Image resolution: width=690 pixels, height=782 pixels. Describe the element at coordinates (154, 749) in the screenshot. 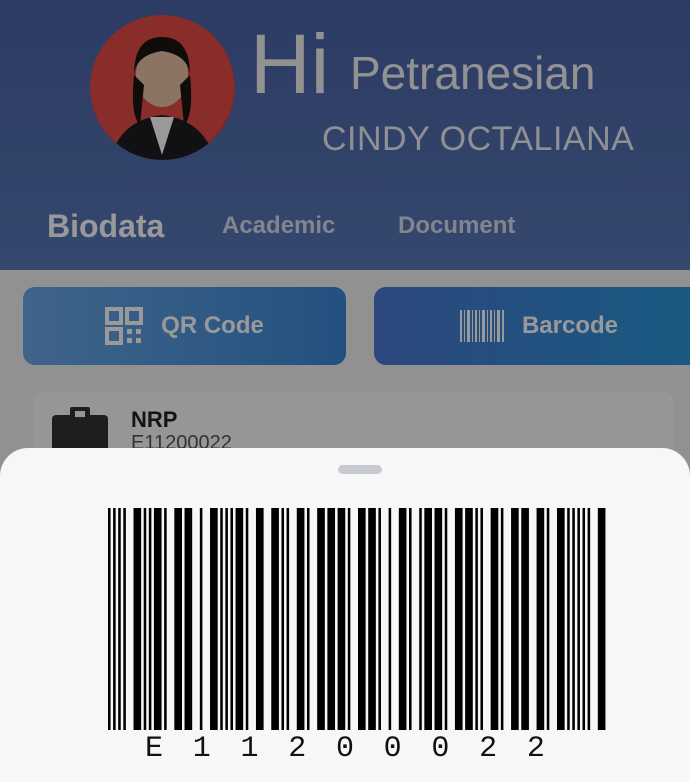

I see `barcode-char: E` at that location.